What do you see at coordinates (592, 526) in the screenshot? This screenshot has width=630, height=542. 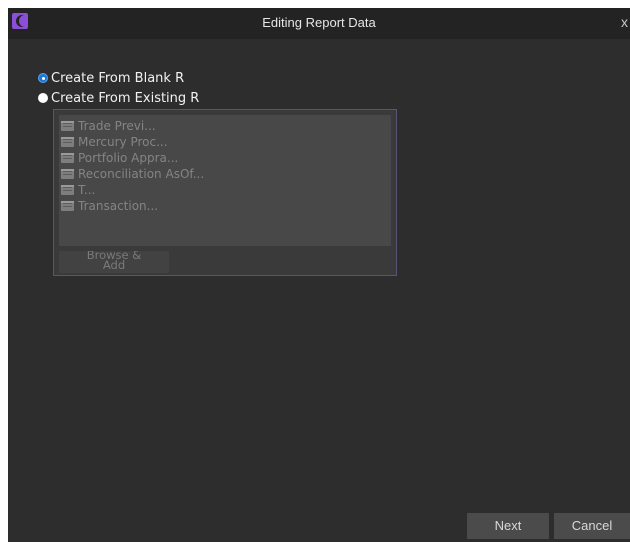 I see `cancel-button: Cancel` at bounding box center [592, 526].